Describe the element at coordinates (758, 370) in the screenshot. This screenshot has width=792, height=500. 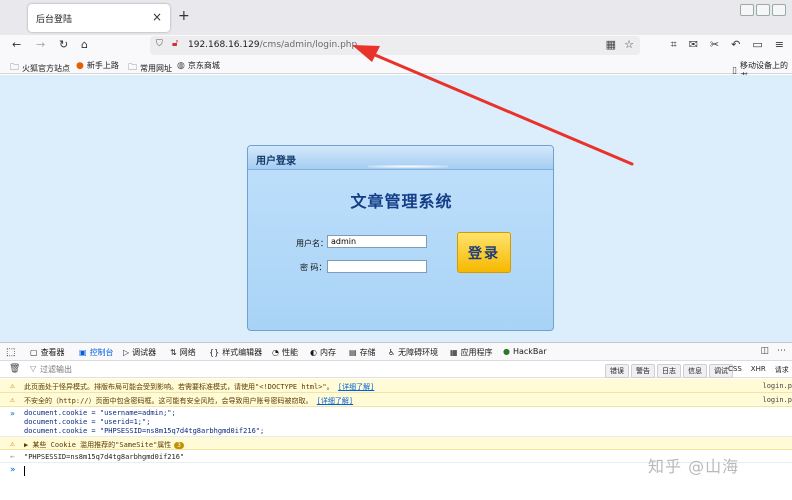
I see `xhr-filter-button: XHR` at that location.